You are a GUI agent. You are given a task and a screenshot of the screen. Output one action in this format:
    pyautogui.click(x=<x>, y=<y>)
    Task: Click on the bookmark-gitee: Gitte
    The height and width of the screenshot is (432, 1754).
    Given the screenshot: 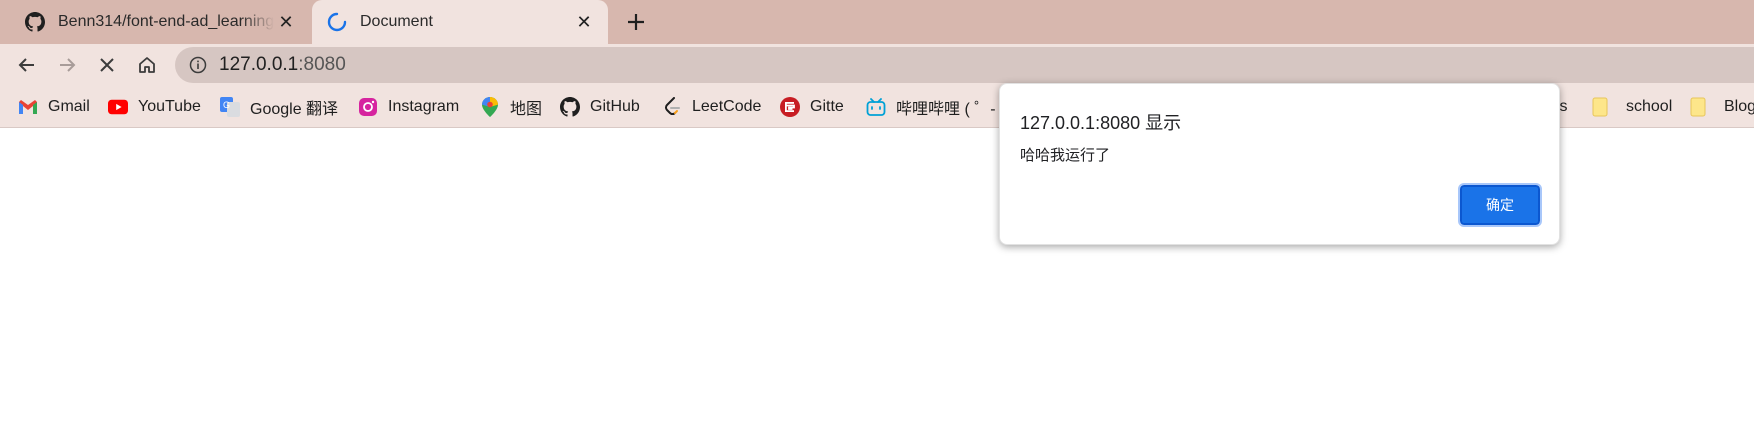 What is the action you would take?
    pyautogui.click(x=812, y=107)
    